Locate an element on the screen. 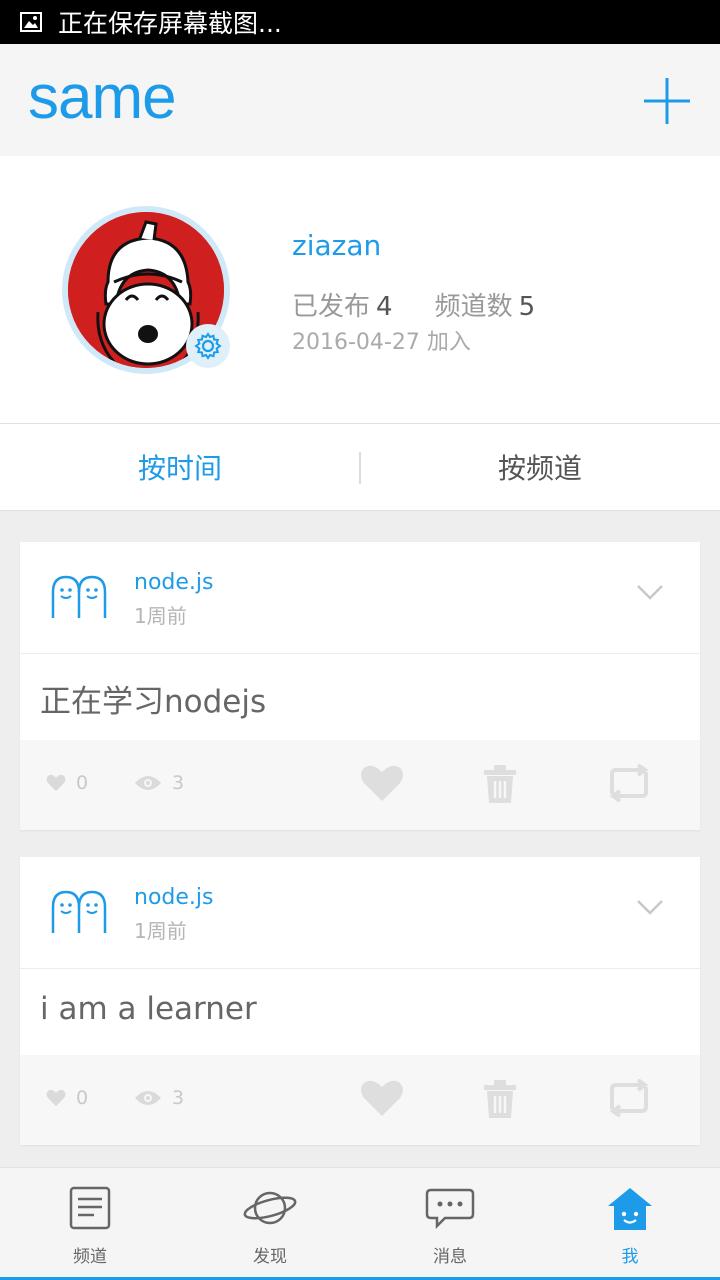 The height and width of the screenshot is (1280, 720). tab-by-channel: 按频道 is located at coordinates (540, 467).